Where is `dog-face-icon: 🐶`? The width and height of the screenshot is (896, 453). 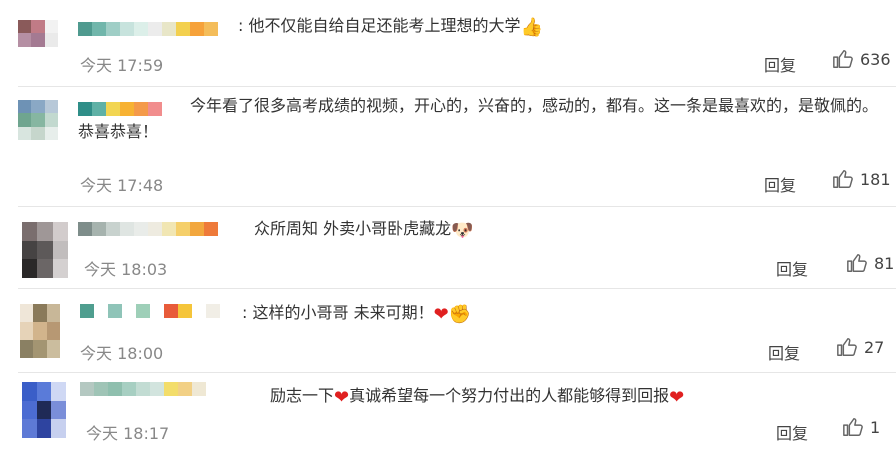
dog-face-icon: 🐶 is located at coordinates (462, 230).